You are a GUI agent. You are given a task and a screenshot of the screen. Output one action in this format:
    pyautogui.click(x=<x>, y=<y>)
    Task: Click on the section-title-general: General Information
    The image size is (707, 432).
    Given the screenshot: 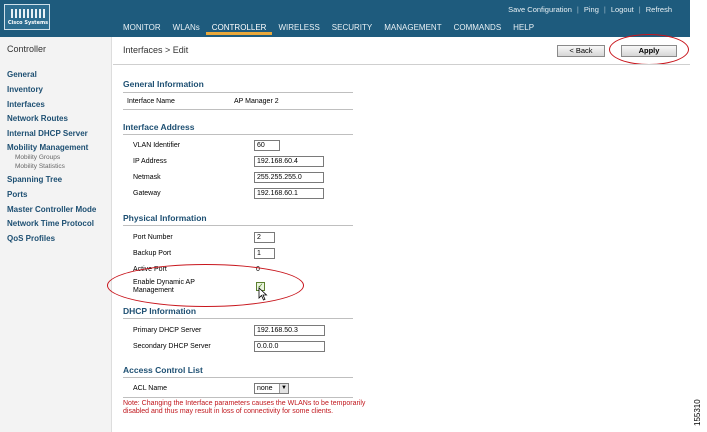 What is the action you would take?
    pyautogui.click(x=163, y=84)
    